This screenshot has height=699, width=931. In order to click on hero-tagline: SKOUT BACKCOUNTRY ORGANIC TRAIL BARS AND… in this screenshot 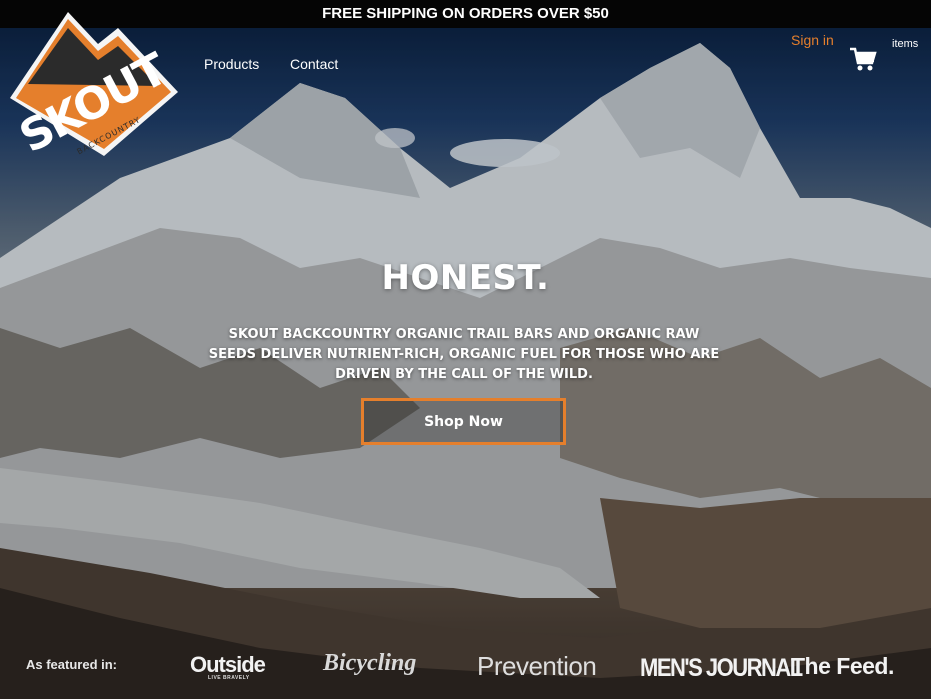, I will do `click(464, 354)`.